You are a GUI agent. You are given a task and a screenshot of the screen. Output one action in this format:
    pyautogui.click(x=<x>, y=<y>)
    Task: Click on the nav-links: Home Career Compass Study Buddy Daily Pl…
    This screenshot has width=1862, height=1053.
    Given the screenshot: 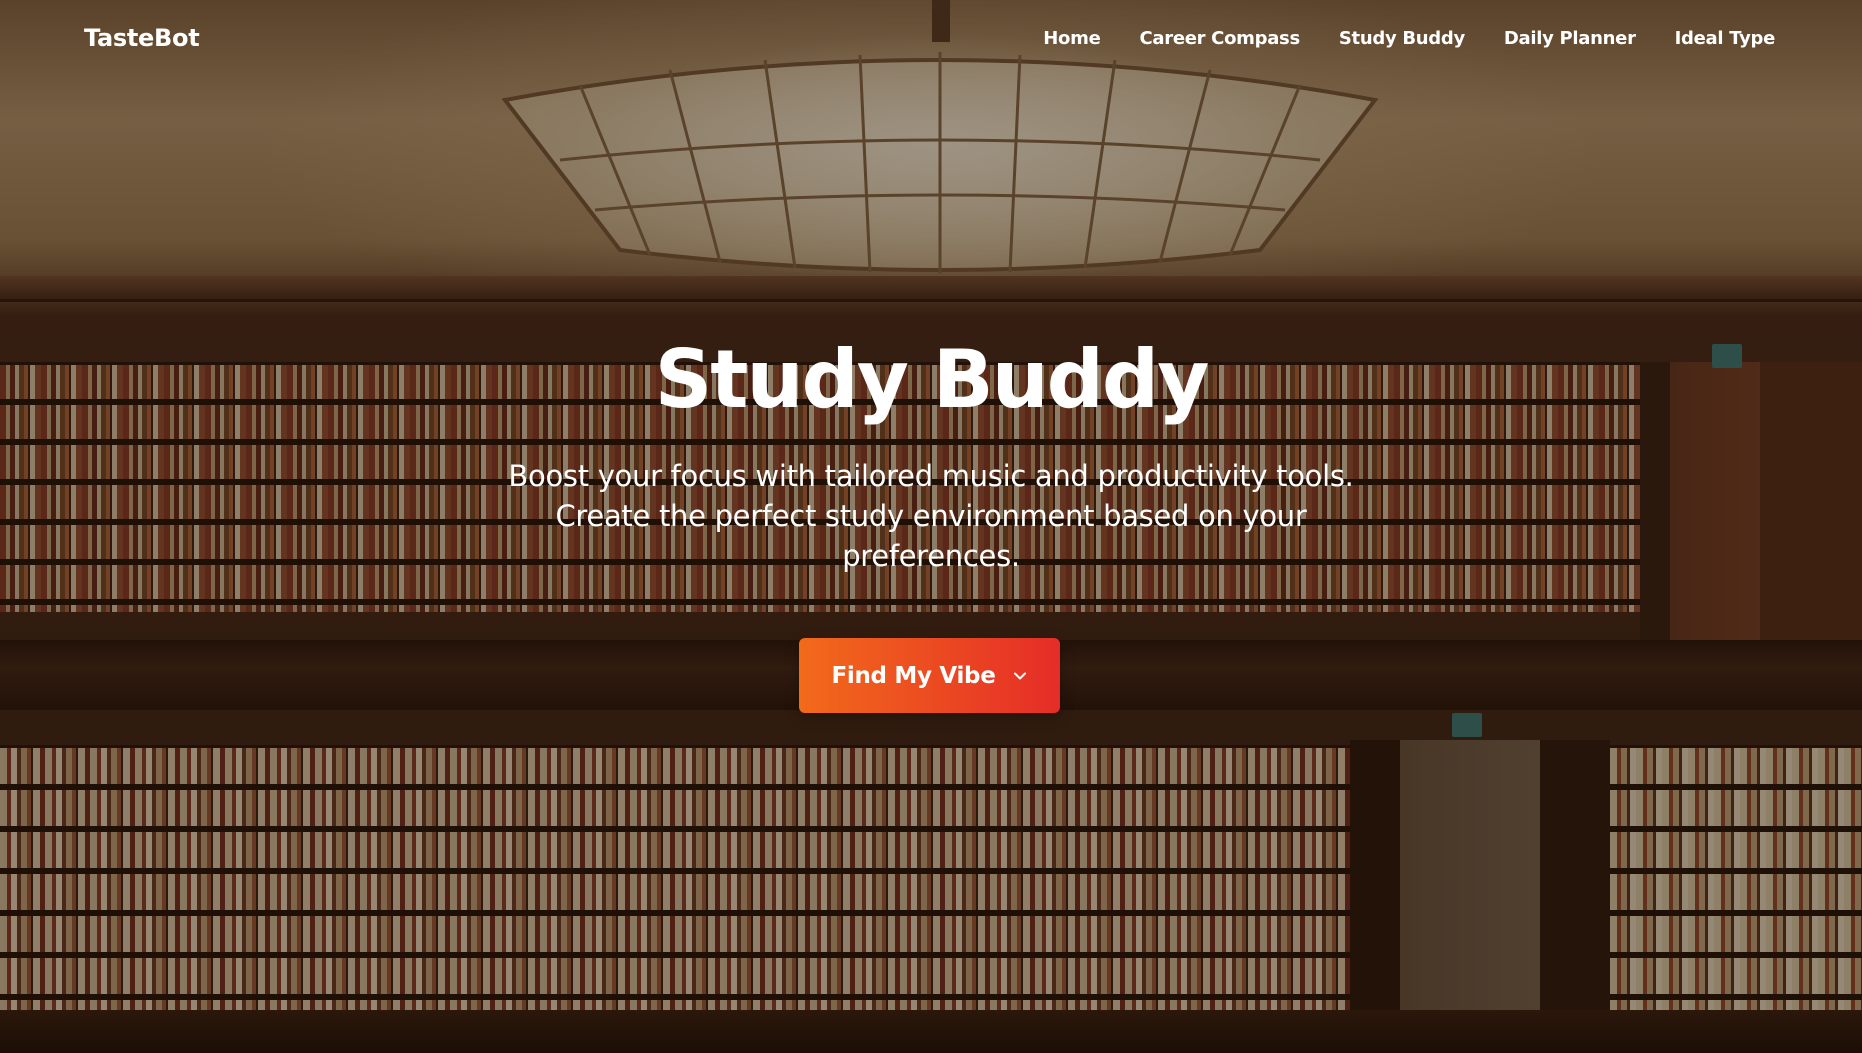 What is the action you would take?
    pyautogui.click(x=1389, y=38)
    